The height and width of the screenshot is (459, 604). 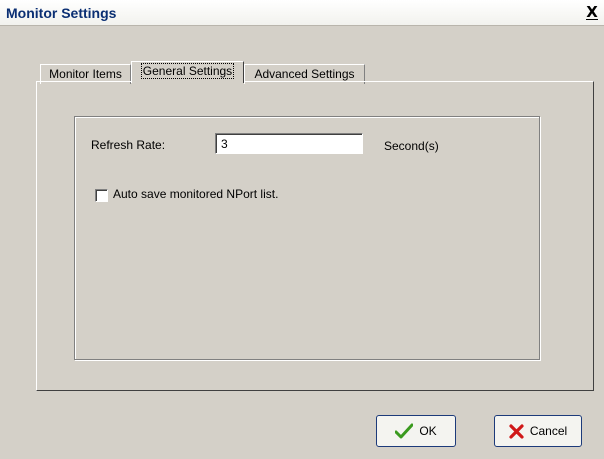 I want to click on refresh-rate-input, so click(x=289, y=143).